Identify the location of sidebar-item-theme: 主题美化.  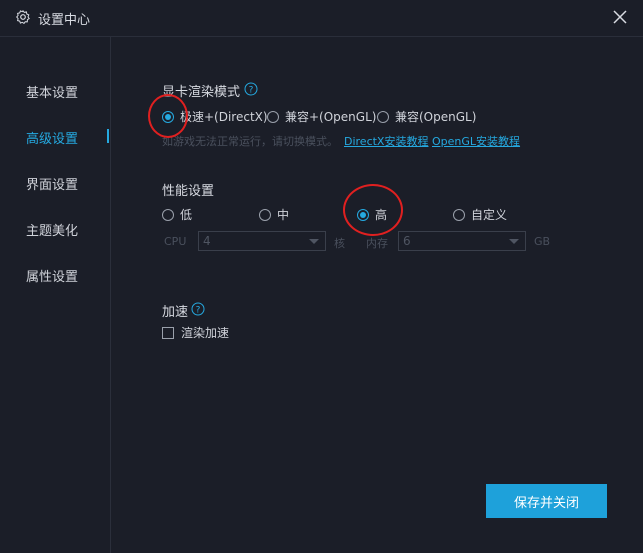
(52, 229).